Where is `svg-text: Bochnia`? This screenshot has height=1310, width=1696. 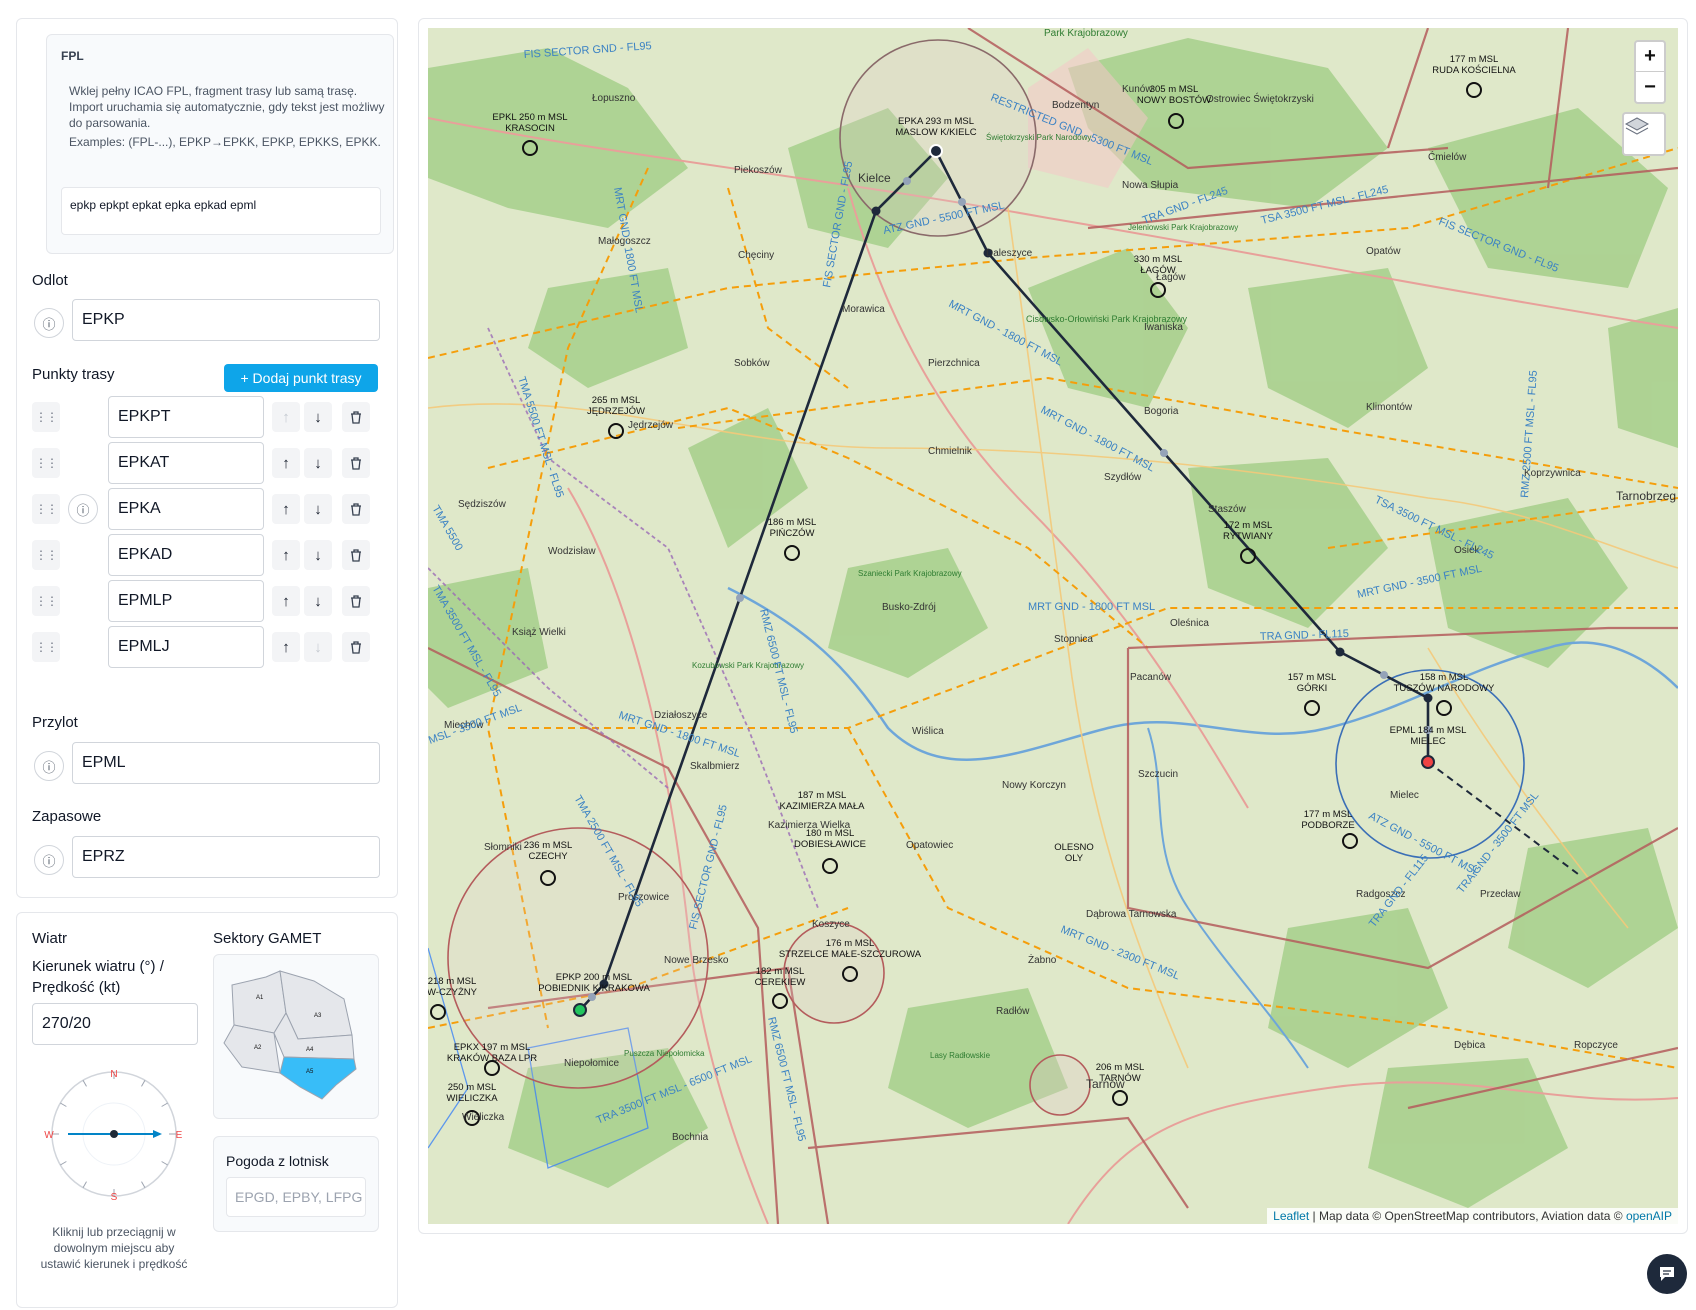
svg-text: Bochnia is located at coordinates (690, 1137).